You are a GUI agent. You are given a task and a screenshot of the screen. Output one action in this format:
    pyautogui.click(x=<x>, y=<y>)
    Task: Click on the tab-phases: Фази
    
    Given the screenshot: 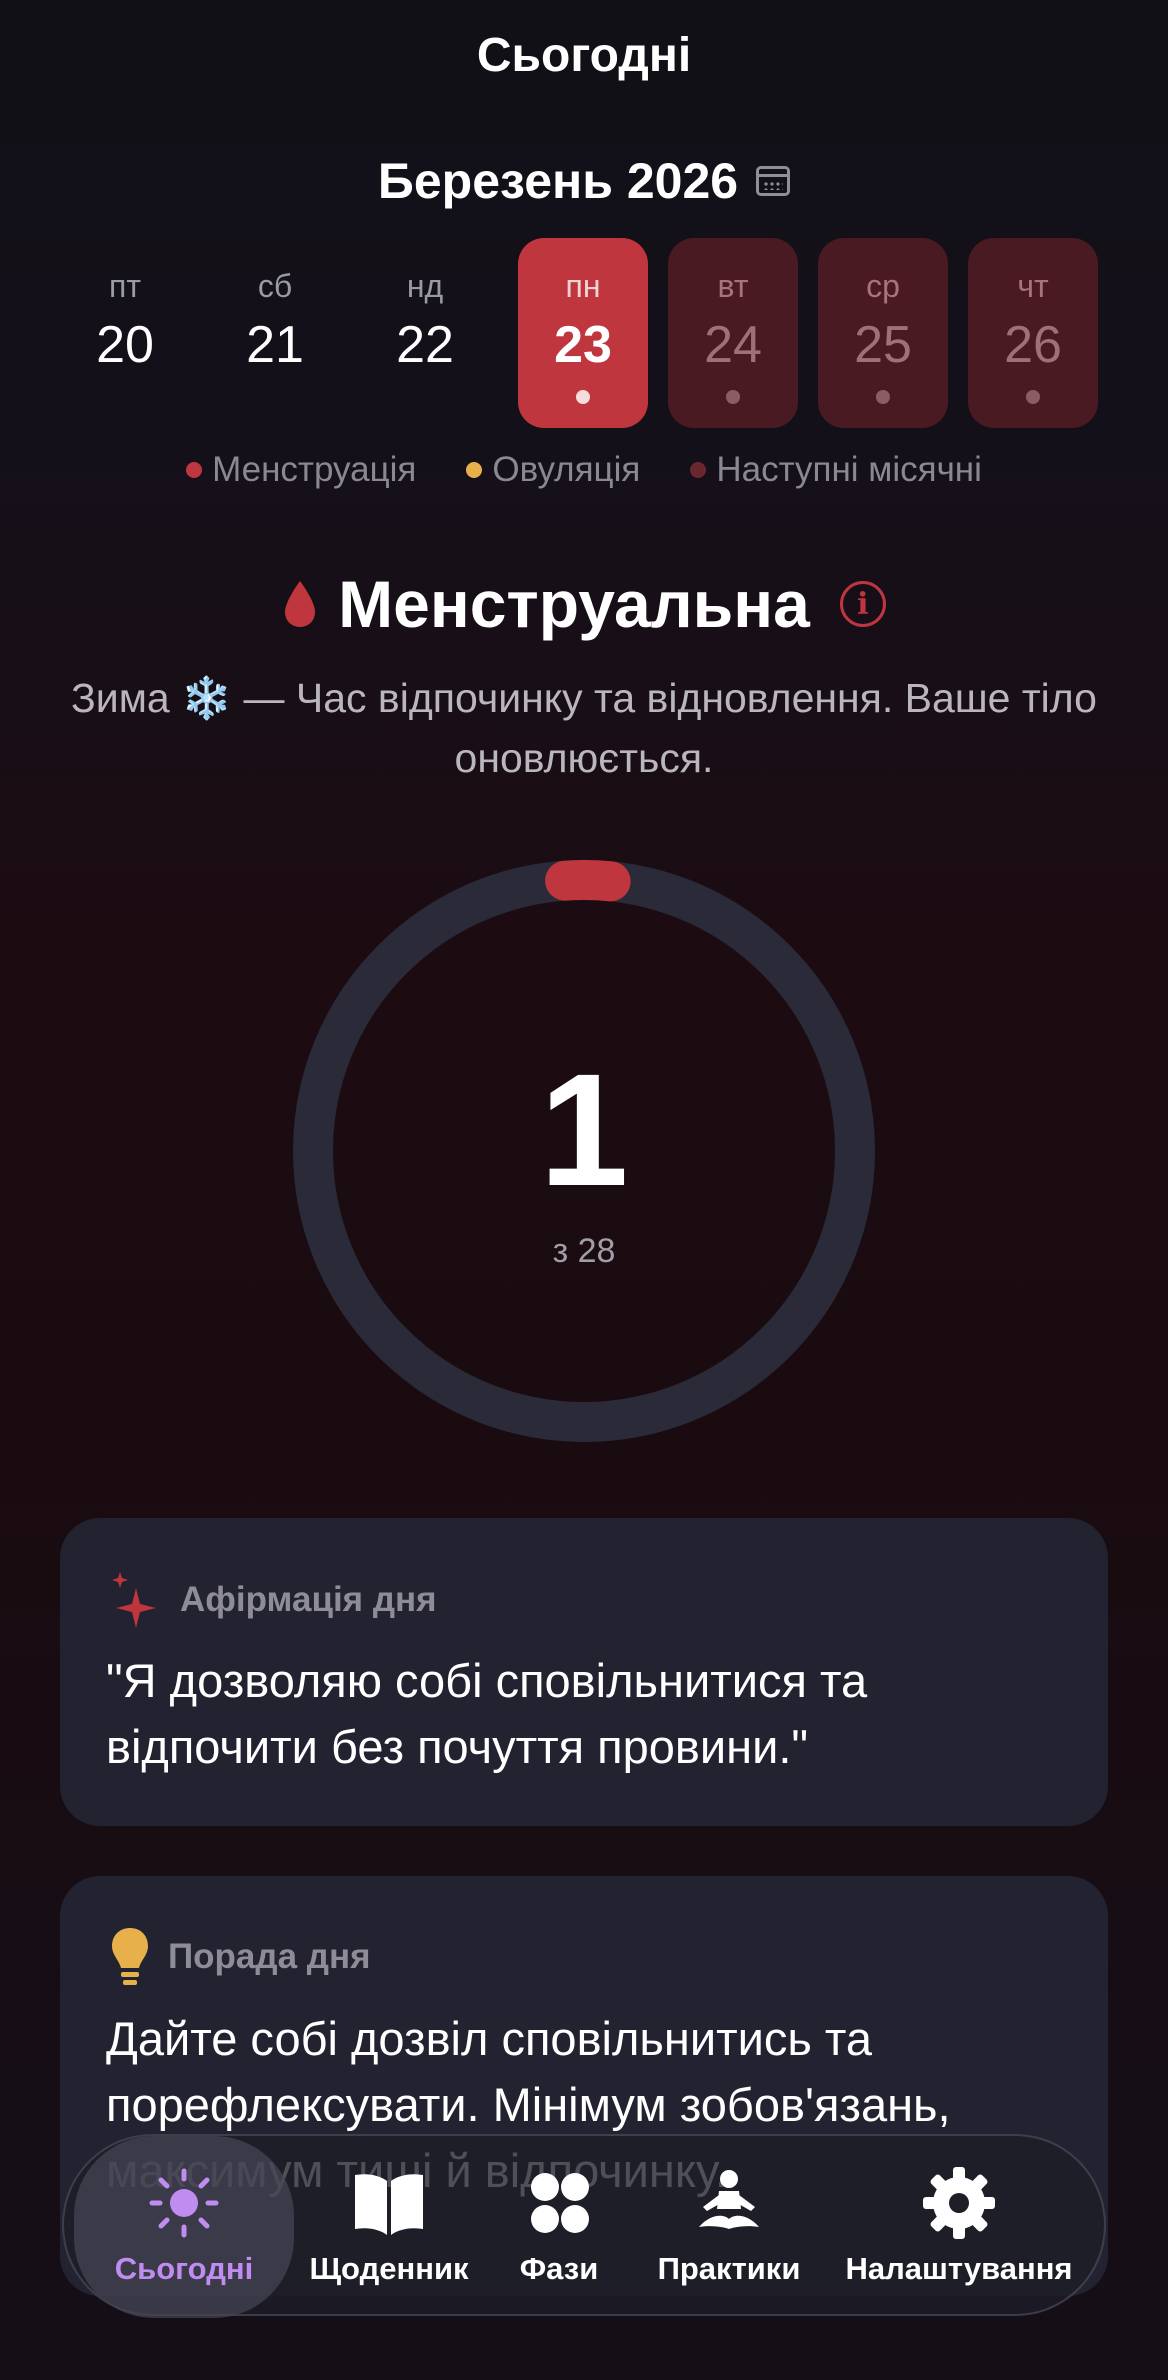 What is the action you would take?
    pyautogui.click(x=559, y=2227)
    